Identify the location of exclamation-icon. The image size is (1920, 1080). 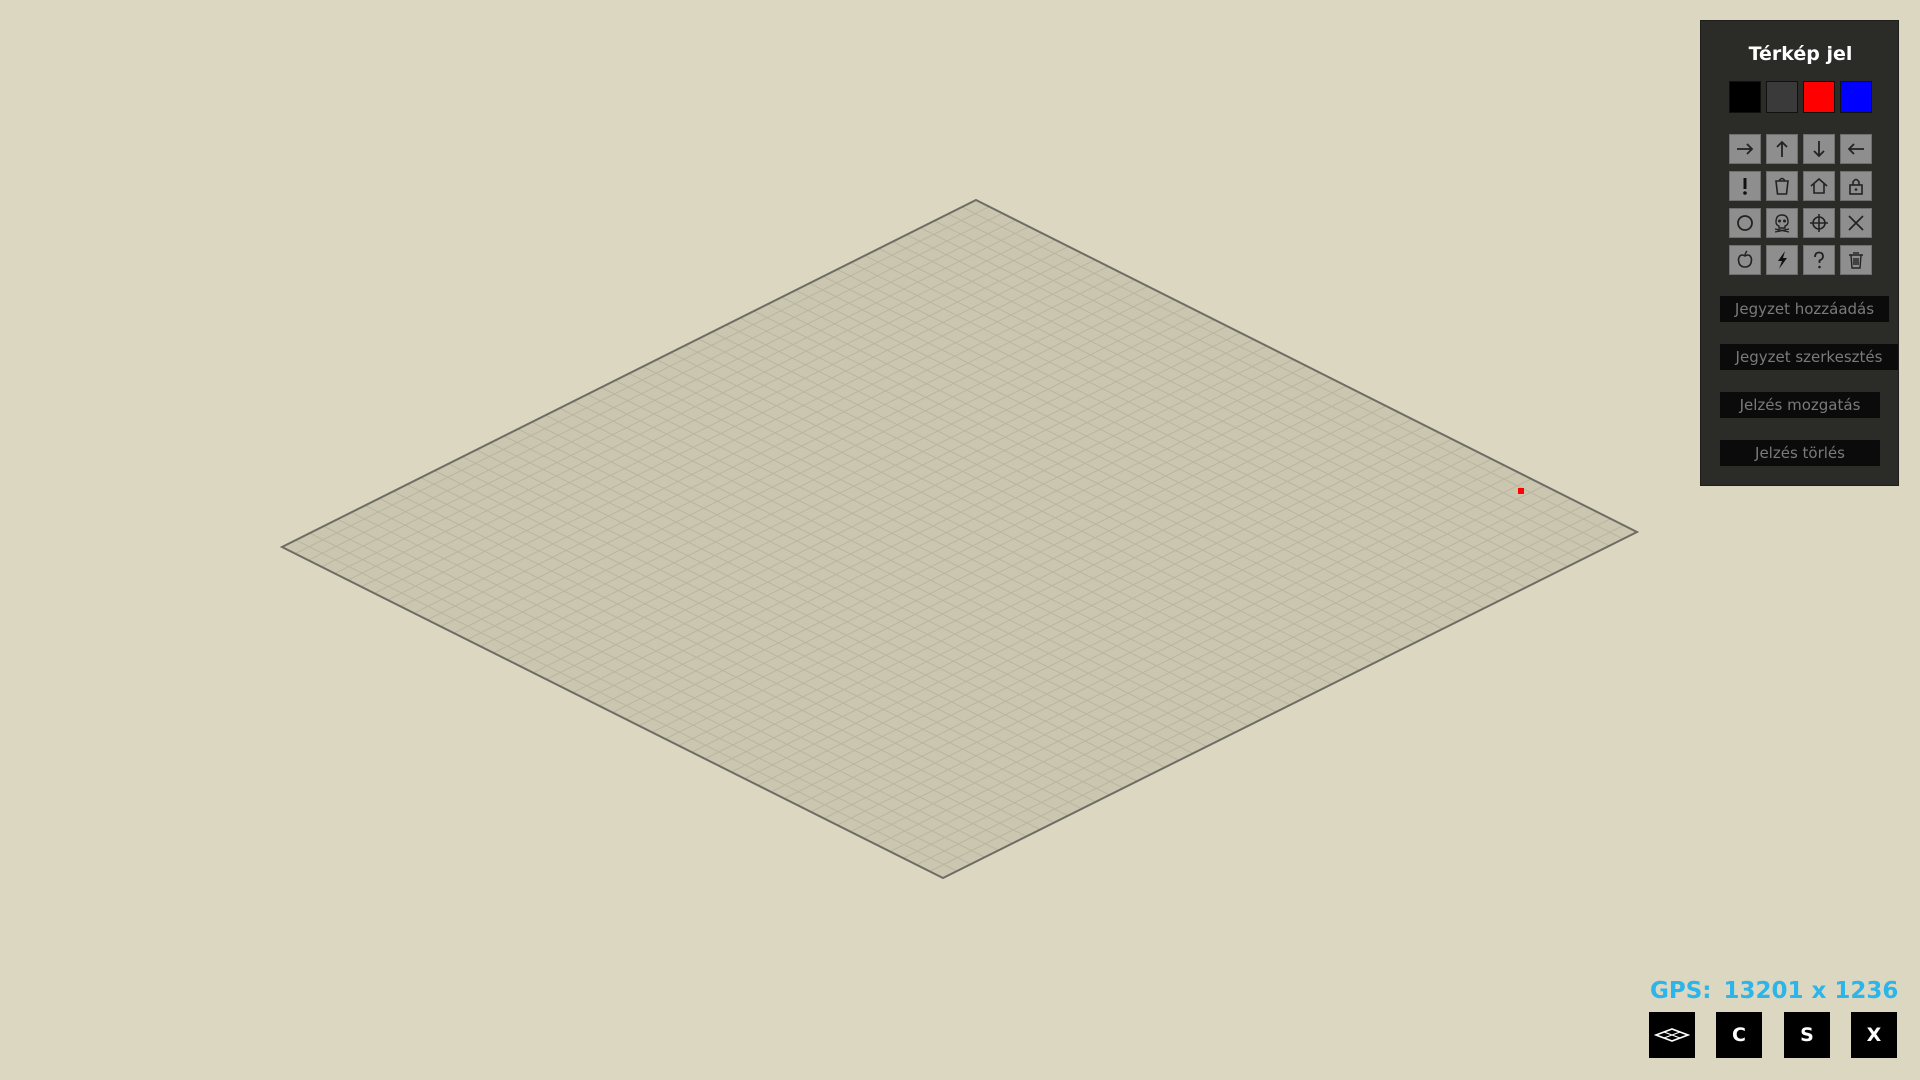
(1745, 186).